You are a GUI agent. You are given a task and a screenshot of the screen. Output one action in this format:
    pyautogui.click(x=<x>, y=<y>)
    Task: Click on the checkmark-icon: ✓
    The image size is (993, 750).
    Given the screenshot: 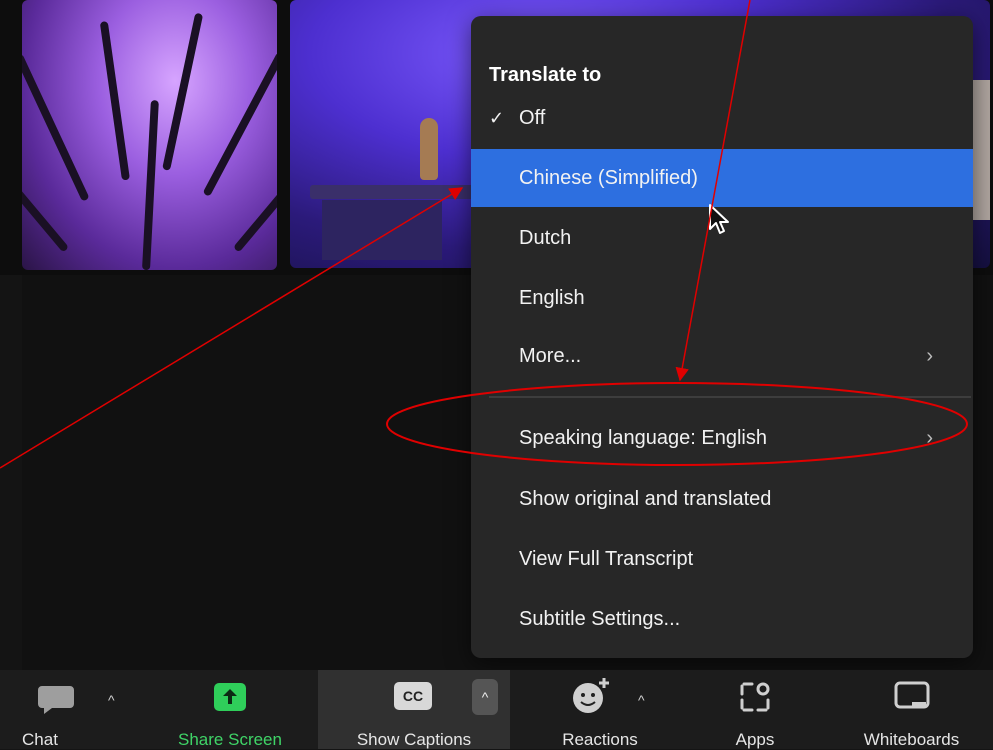 What is the action you would take?
    pyautogui.click(x=497, y=118)
    